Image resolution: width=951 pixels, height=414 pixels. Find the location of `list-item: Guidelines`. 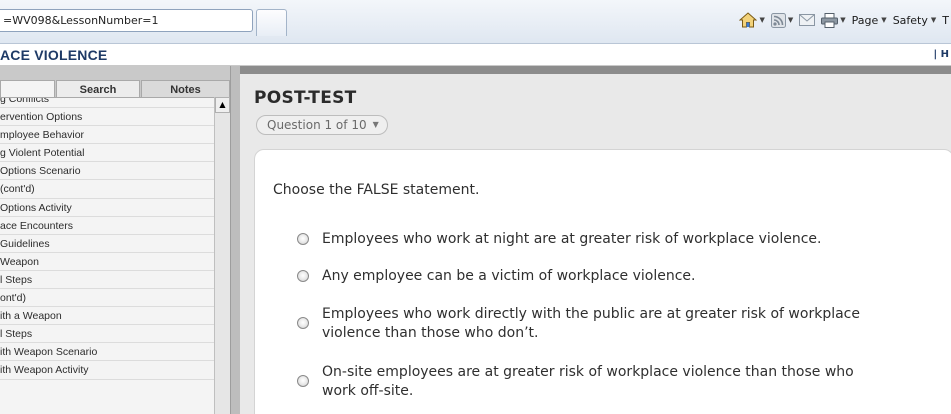

list-item: Guidelines is located at coordinates (107, 244).